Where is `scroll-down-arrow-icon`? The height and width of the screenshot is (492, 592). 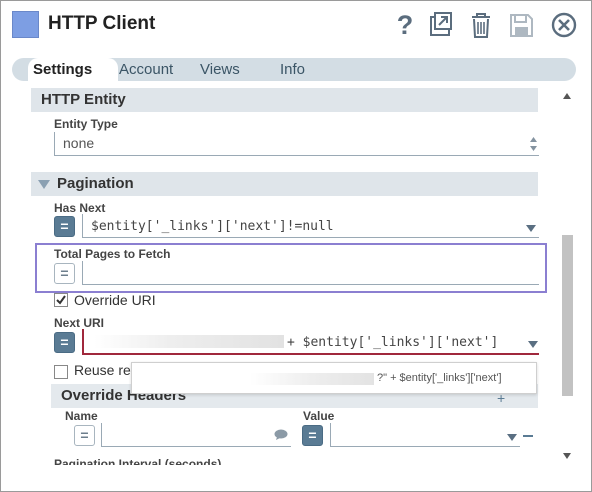 scroll-down-arrow-icon is located at coordinates (567, 456).